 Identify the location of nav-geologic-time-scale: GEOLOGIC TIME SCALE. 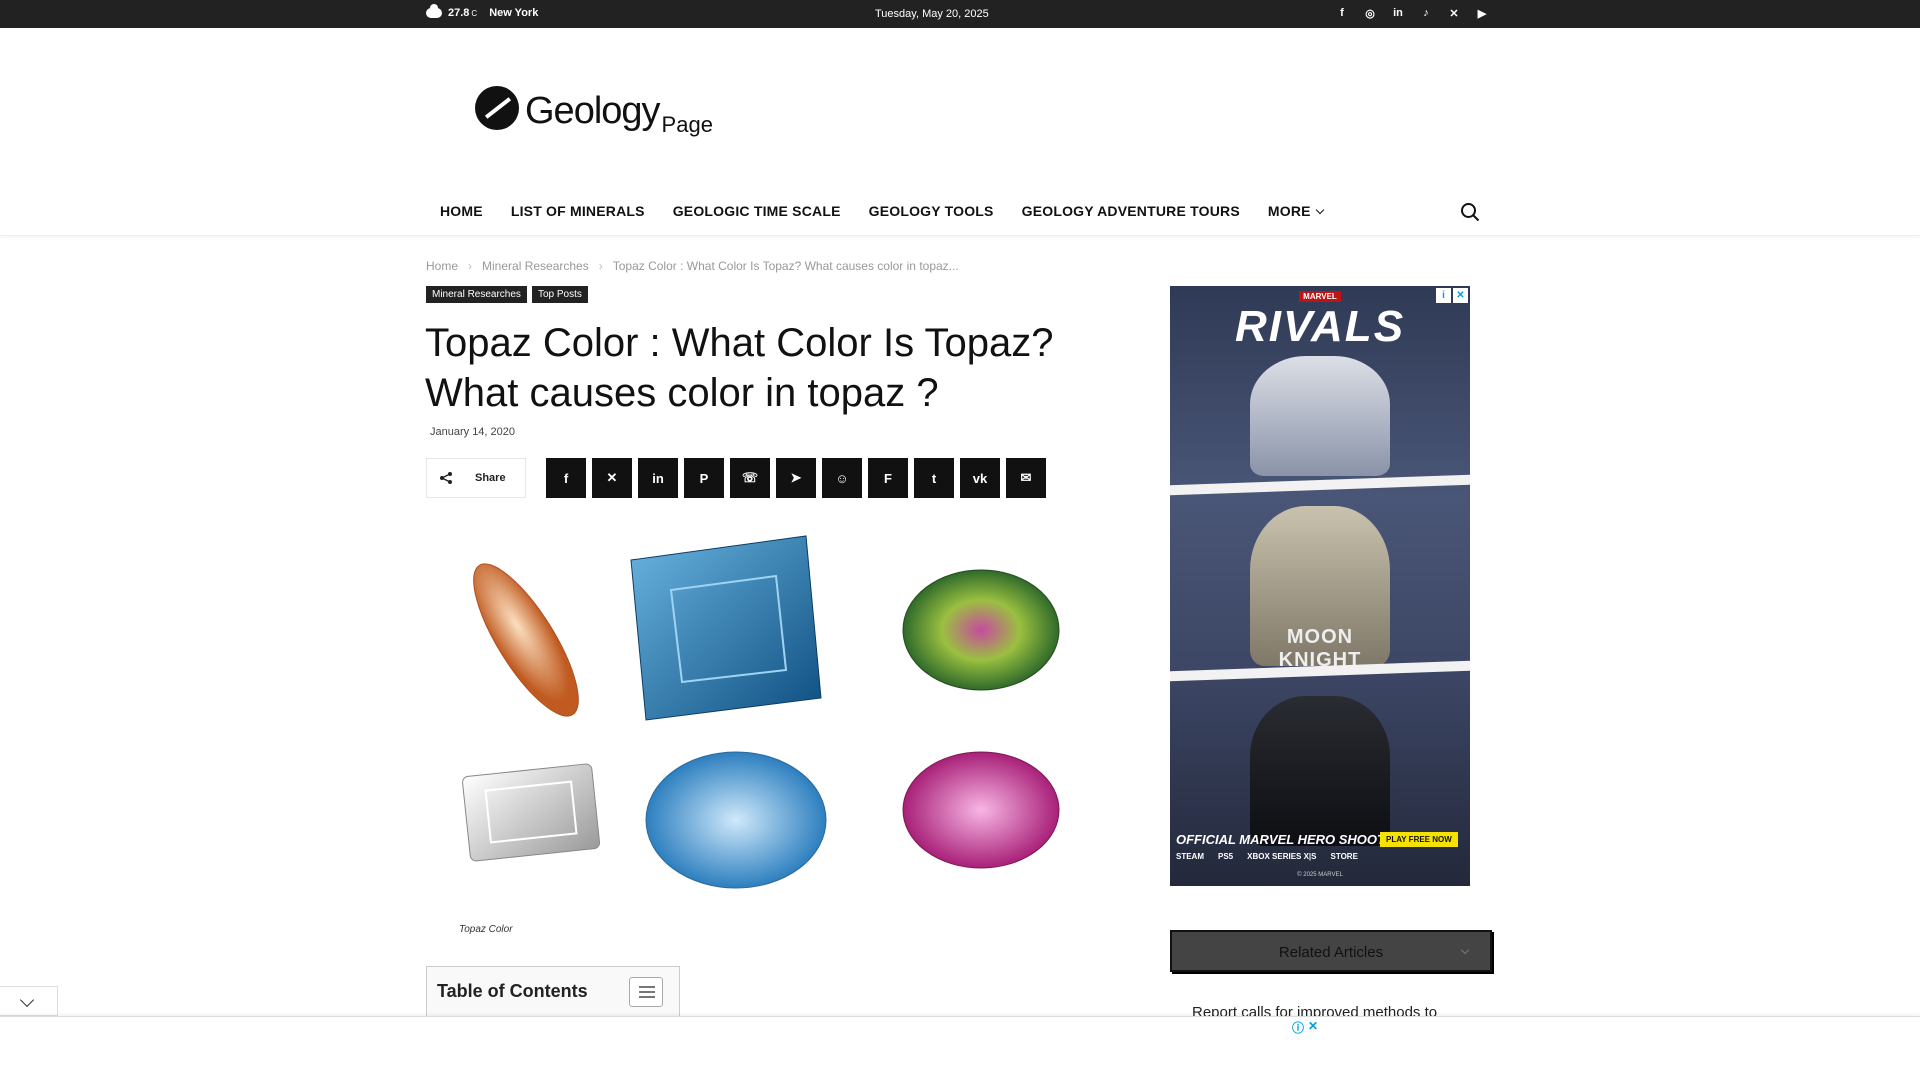
(757, 211).